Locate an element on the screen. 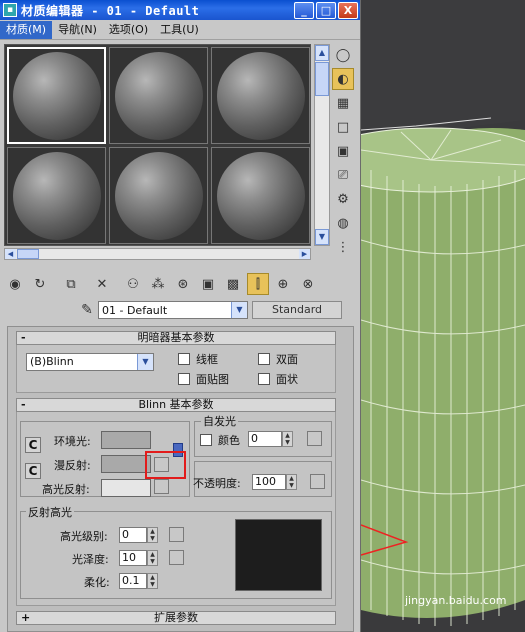 The width and height of the screenshot is (525, 632). side-toolbar: ◯ ◐ ▦ □ ▣ ⎚ ⚙ ◍ ⋮ is located at coordinates (344, 152).